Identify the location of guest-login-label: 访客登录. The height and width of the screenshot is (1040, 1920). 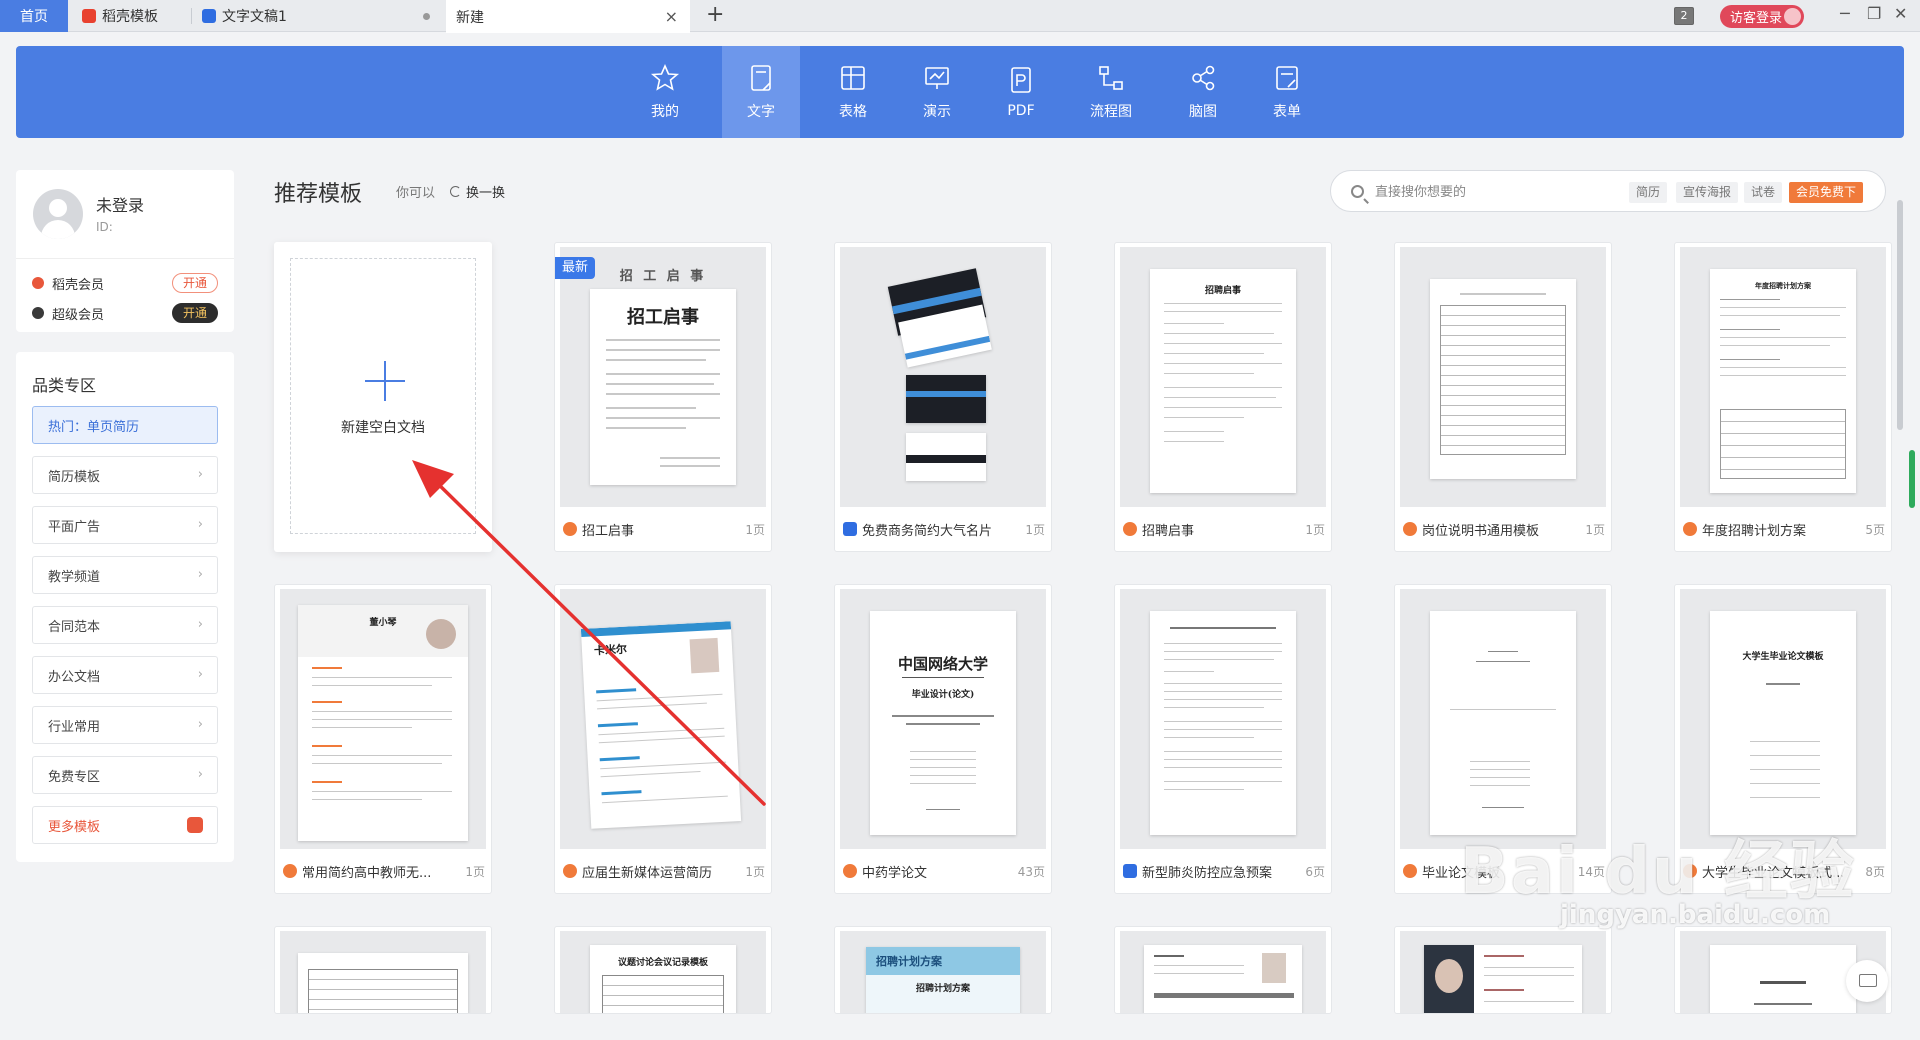
(1756, 18).